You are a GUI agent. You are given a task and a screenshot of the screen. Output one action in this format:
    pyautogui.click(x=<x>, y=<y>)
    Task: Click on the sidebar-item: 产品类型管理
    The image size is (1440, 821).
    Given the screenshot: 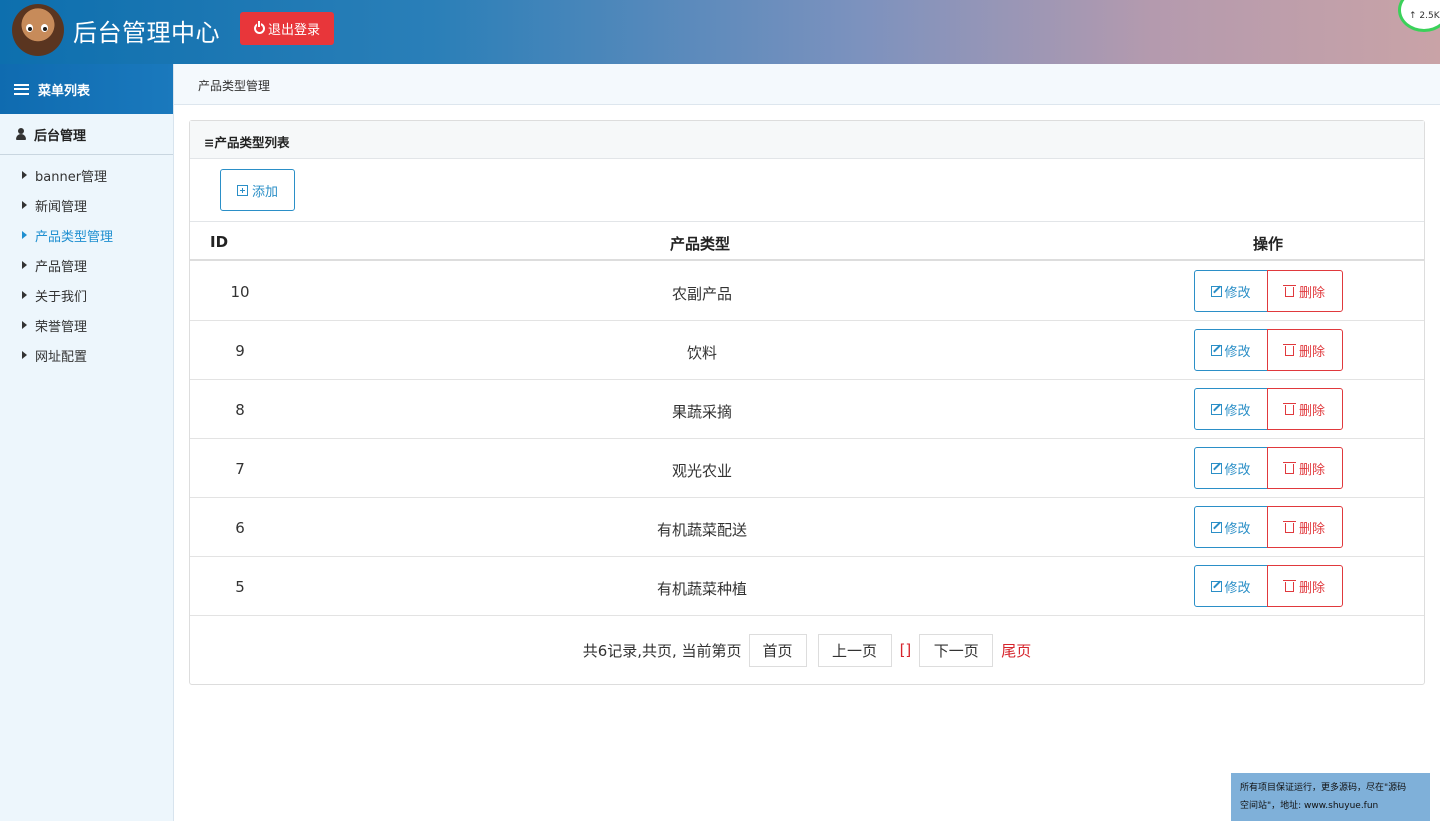 What is the action you would take?
    pyautogui.click(x=86, y=235)
    